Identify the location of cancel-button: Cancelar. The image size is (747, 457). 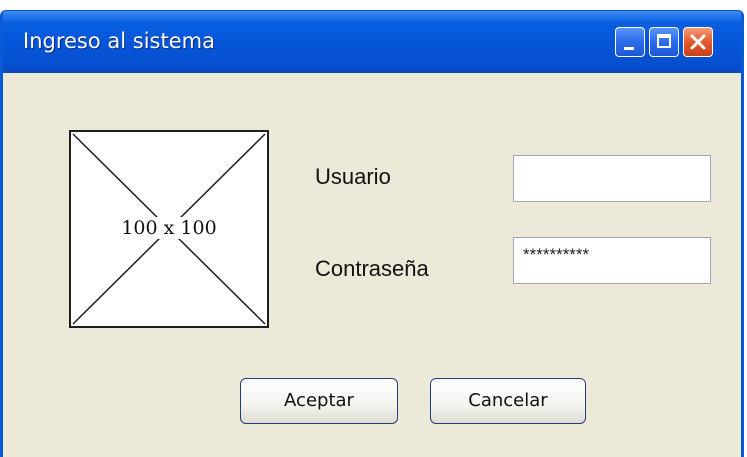
(508, 401).